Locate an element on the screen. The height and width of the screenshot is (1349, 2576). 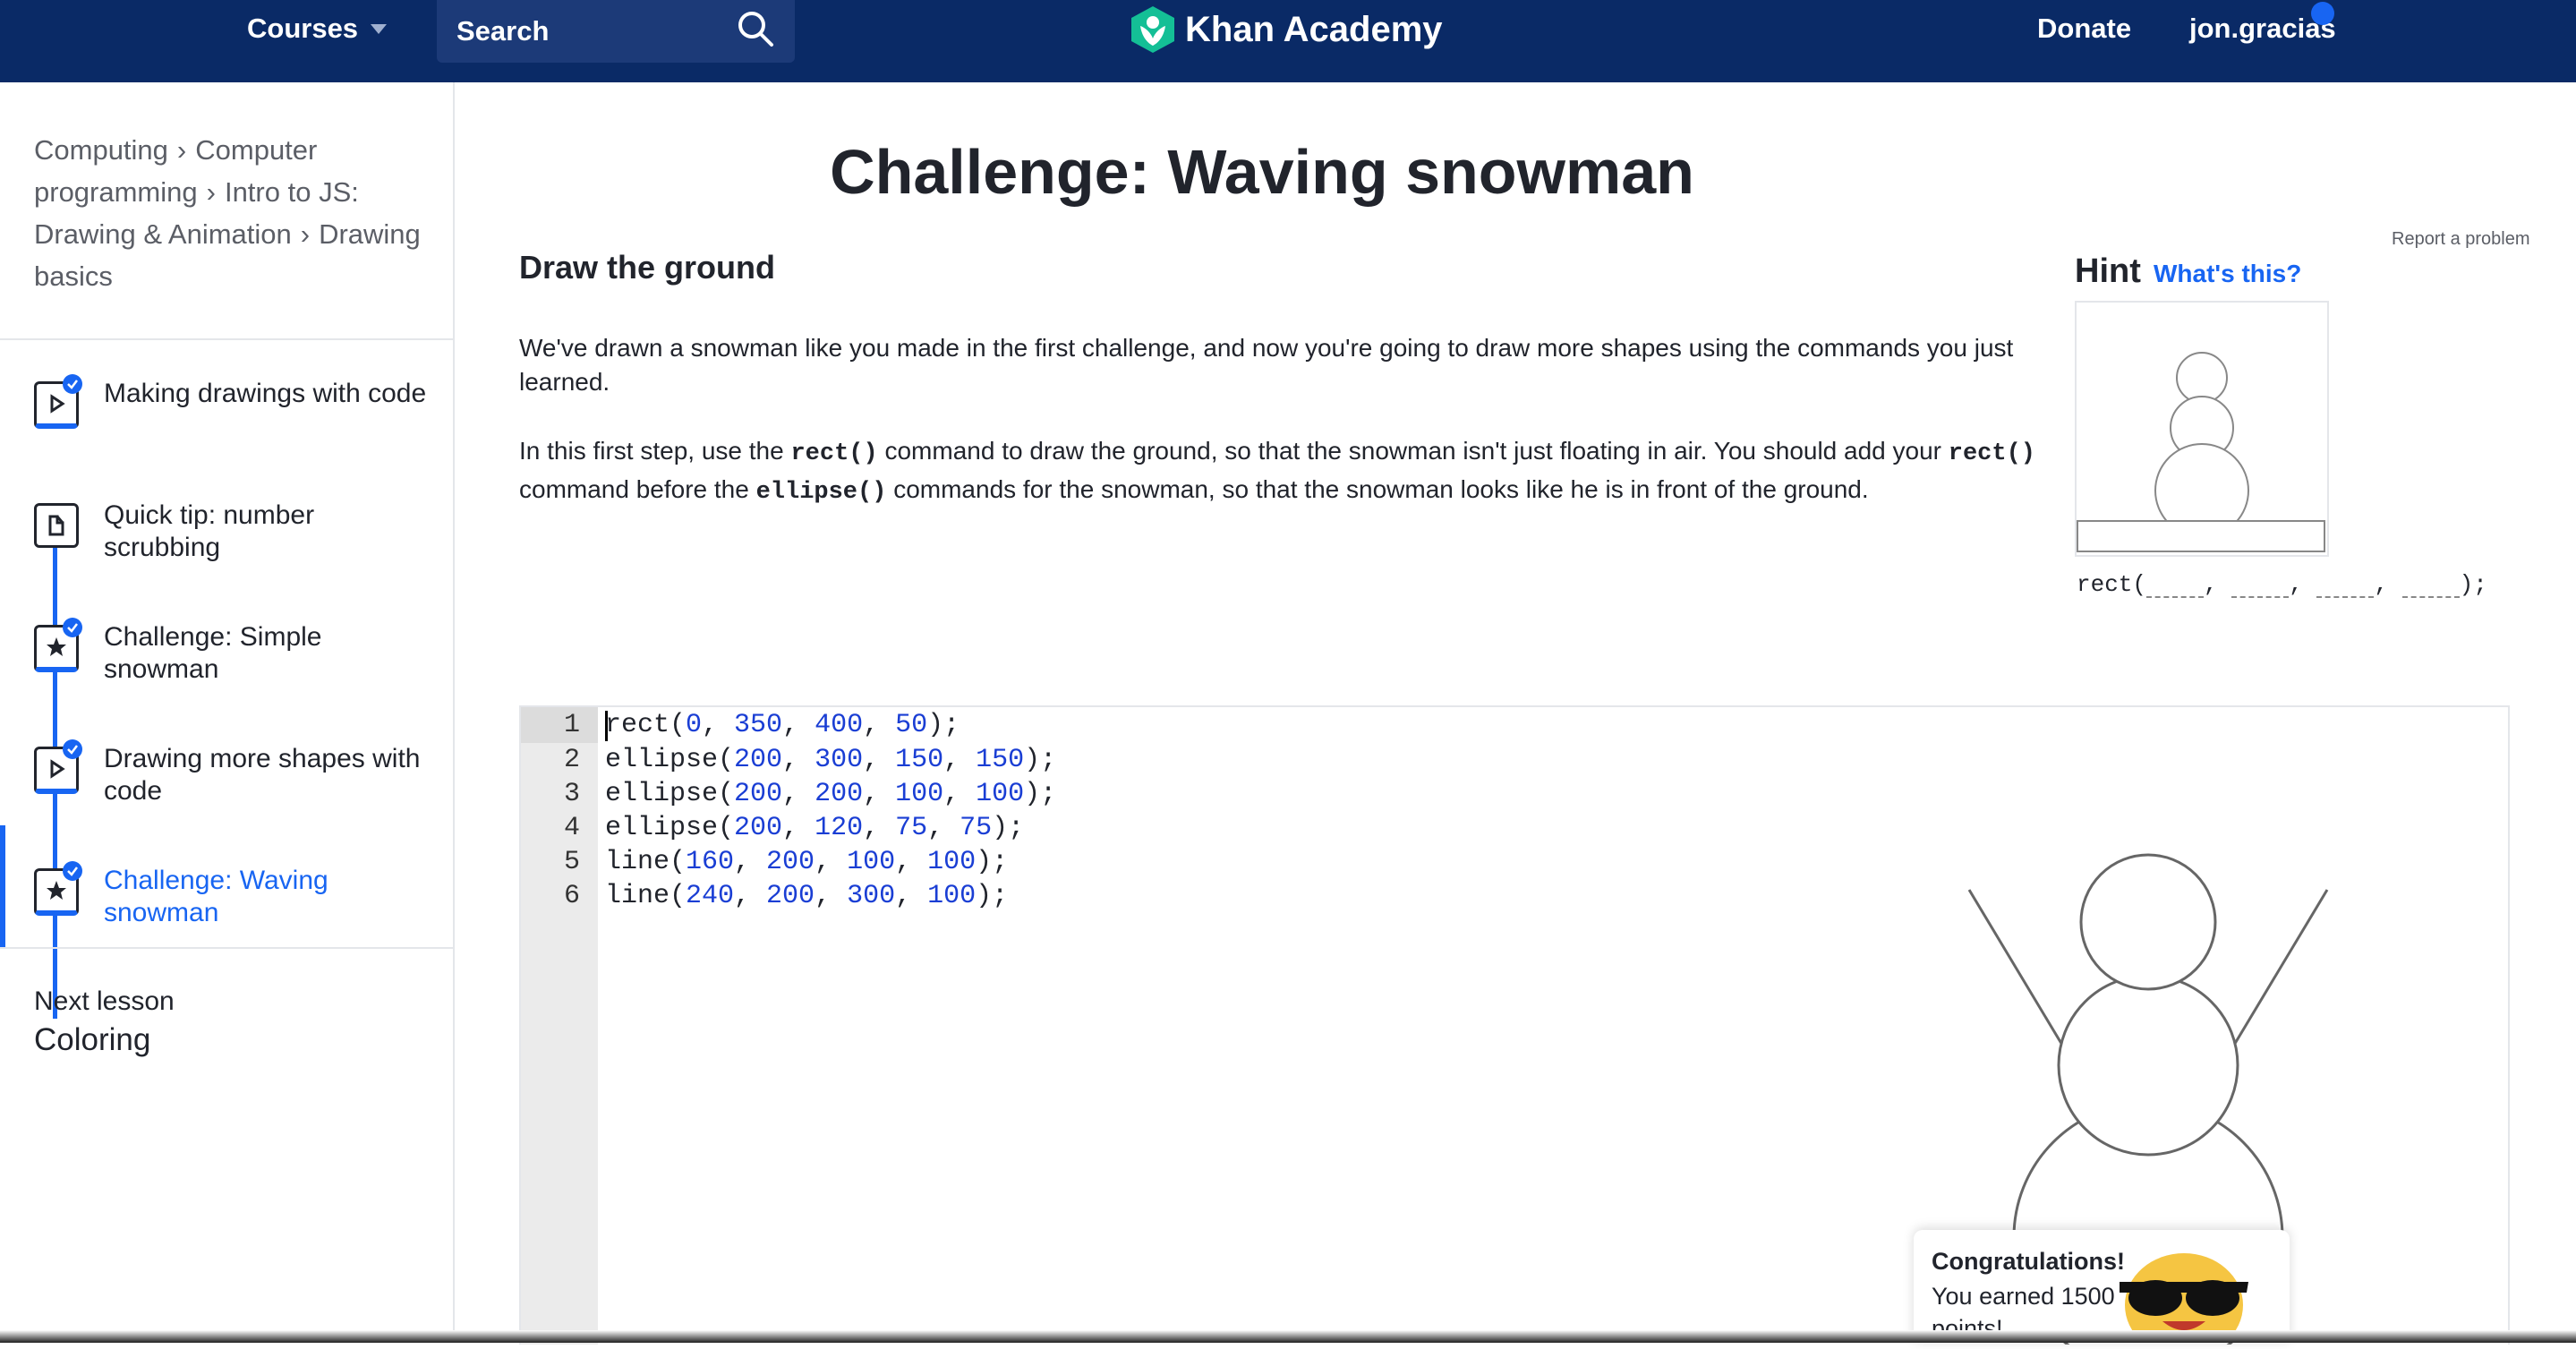
lesson-label: Drawing more shapes with code is located at coordinates (262, 775).